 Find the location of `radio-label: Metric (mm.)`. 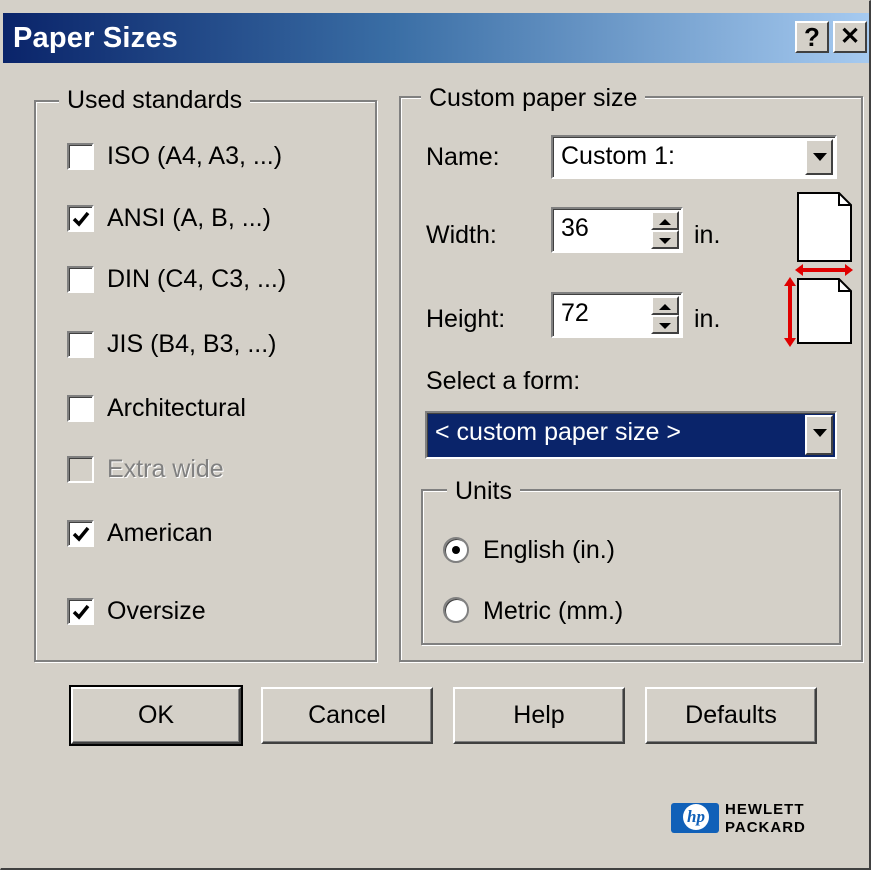

radio-label: Metric (mm.) is located at coordinates (553, 611).